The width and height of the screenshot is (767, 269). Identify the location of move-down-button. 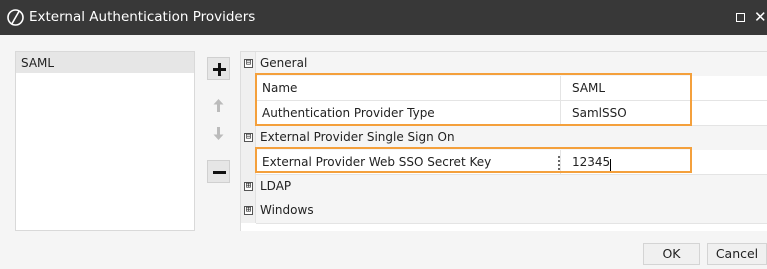
(218, 133).